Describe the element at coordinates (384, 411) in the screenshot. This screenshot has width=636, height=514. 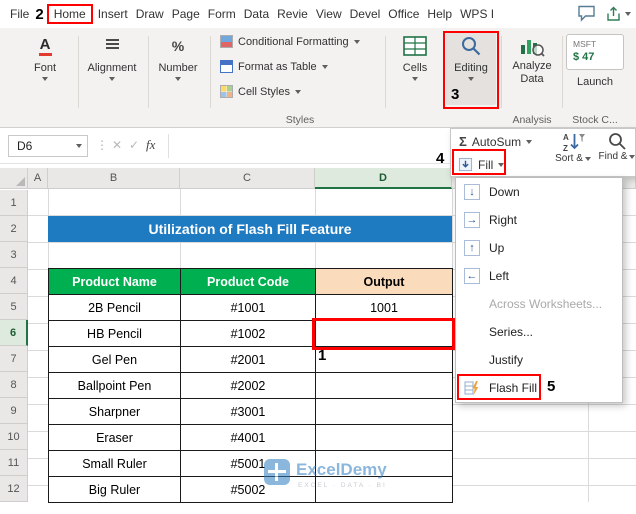
I see `cell-d9` at that location.